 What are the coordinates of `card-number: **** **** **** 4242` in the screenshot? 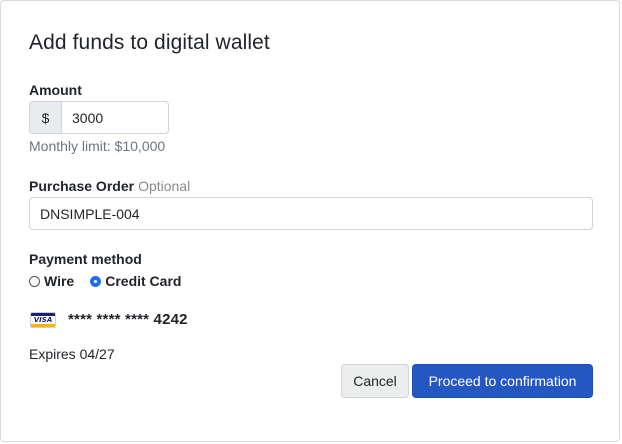 It's located at (128, 319).